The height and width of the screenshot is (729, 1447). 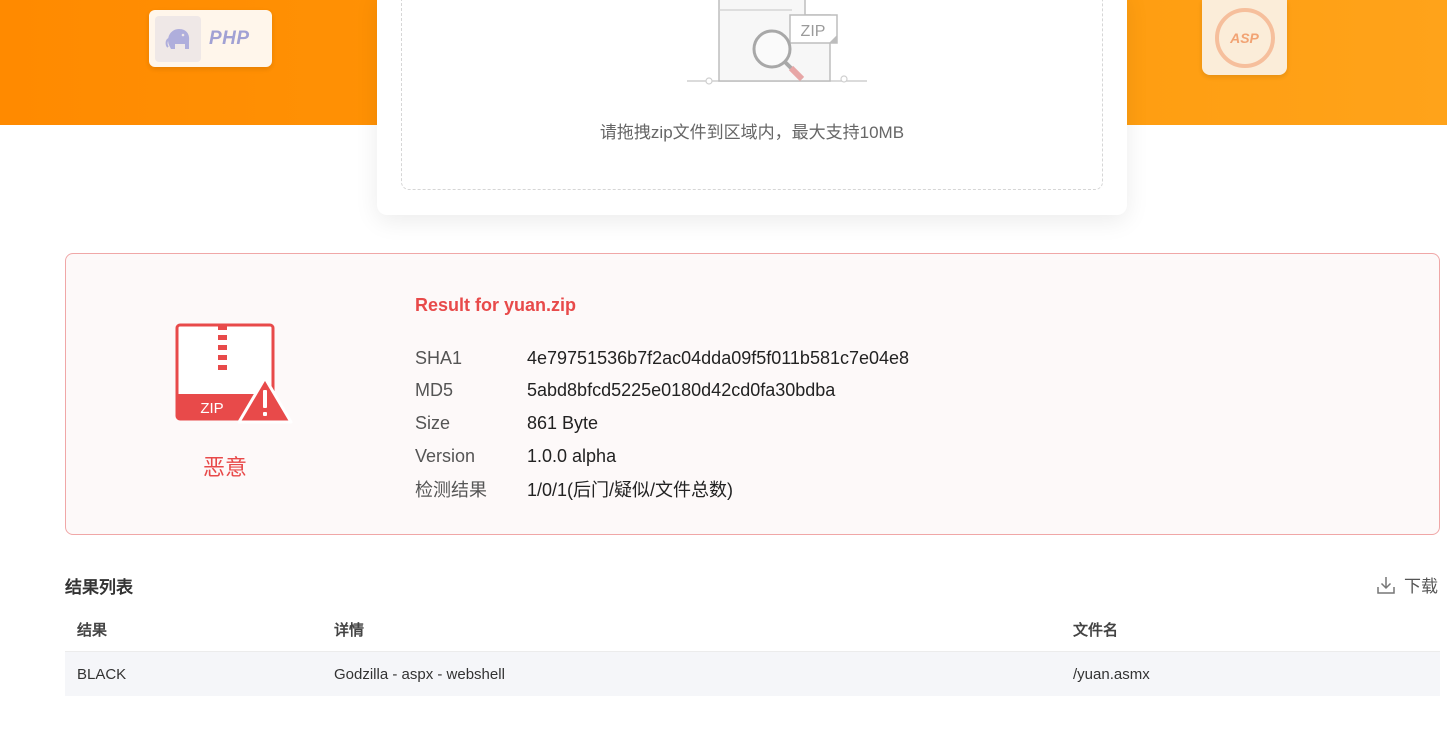 What do you see at coordinates (178, 38) in the screenshot?
I see `elephant-icon` at bounding box center [178, 38].